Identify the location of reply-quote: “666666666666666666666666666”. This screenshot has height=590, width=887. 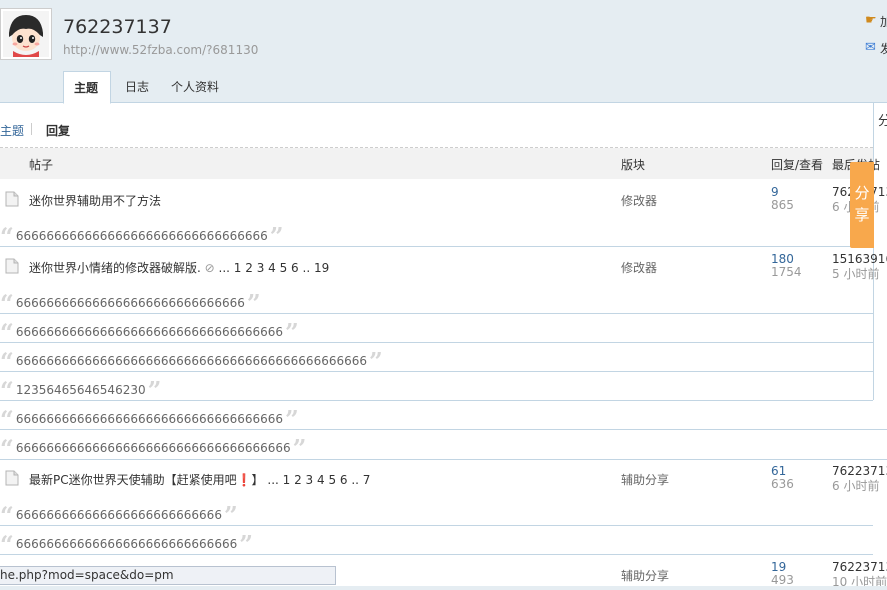
(119, 515).